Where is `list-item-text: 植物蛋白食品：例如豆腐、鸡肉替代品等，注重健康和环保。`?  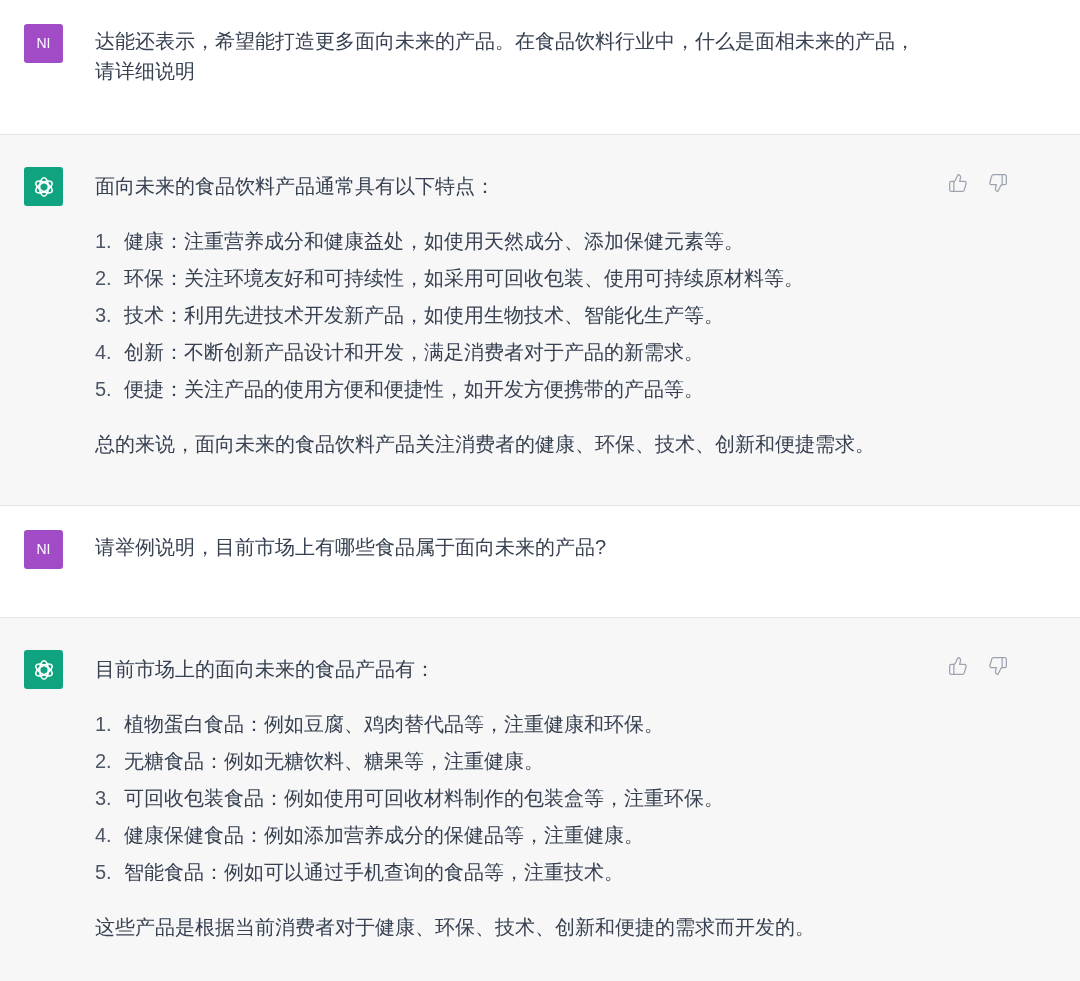
list-item-text: 植物蛋白食品：例如豆腐、鸡肉替代品等，注重健康和环保。 is located at coordinates (394, 724).